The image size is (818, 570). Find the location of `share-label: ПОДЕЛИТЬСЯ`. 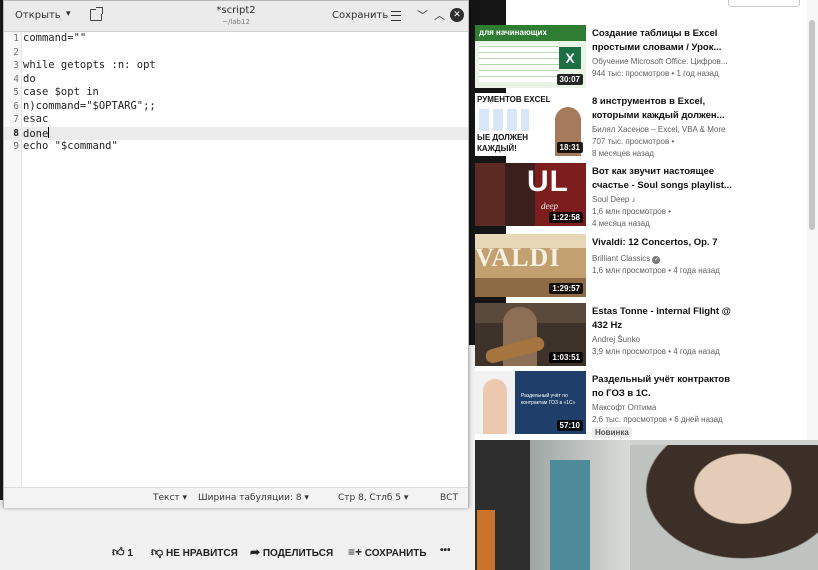

share-label: ПОДЕЛИТЬСЯ is located at coordinates (298, 553).